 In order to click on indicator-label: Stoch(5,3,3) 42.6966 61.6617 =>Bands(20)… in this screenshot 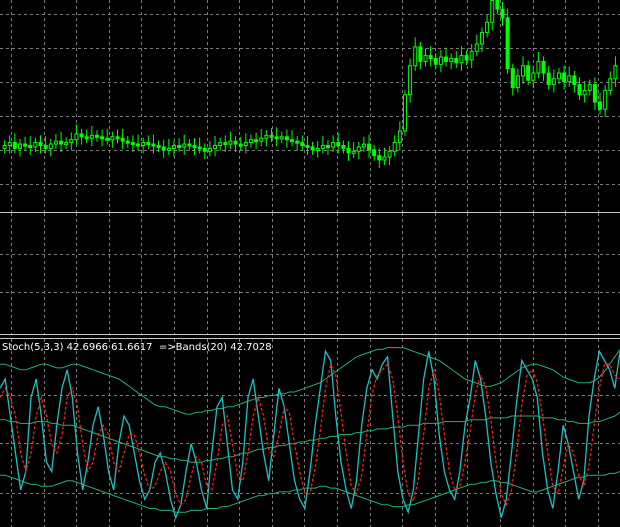, I will do `click(137, 347)`.